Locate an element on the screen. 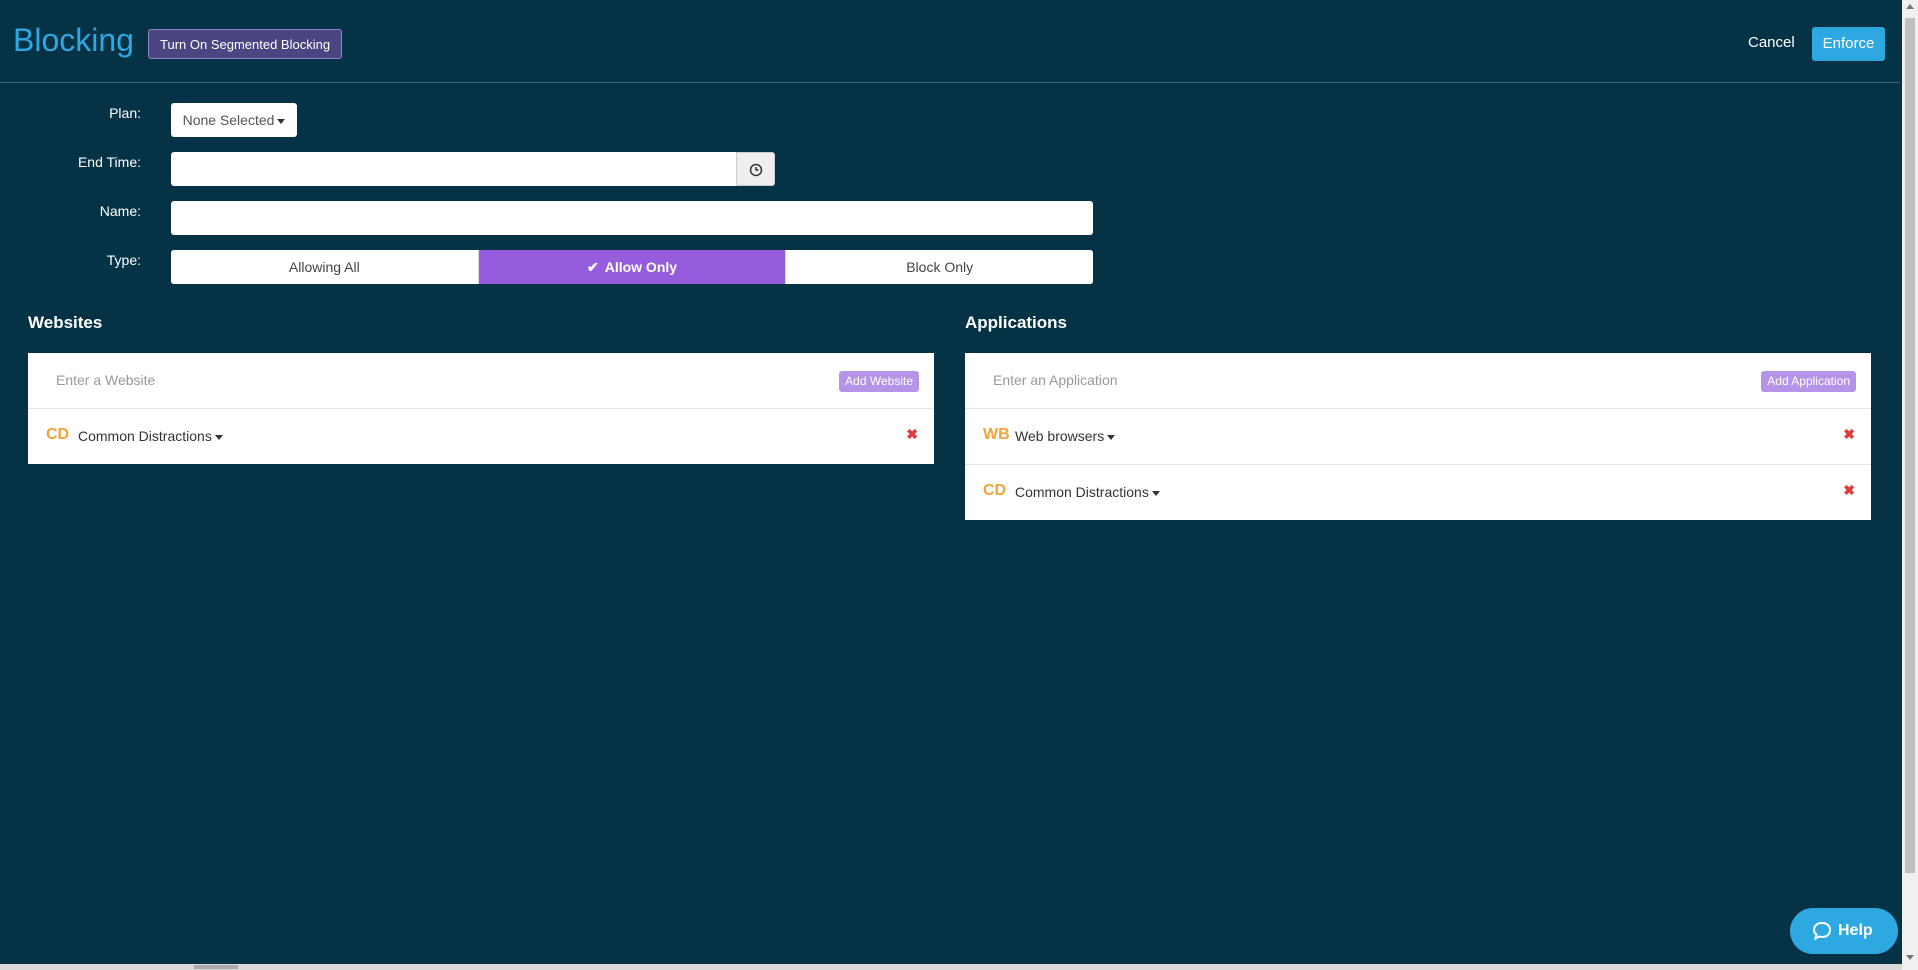 This screenshot has width=1918, height=970. end-time-label: End Time: is located at coordinates (109, 162).